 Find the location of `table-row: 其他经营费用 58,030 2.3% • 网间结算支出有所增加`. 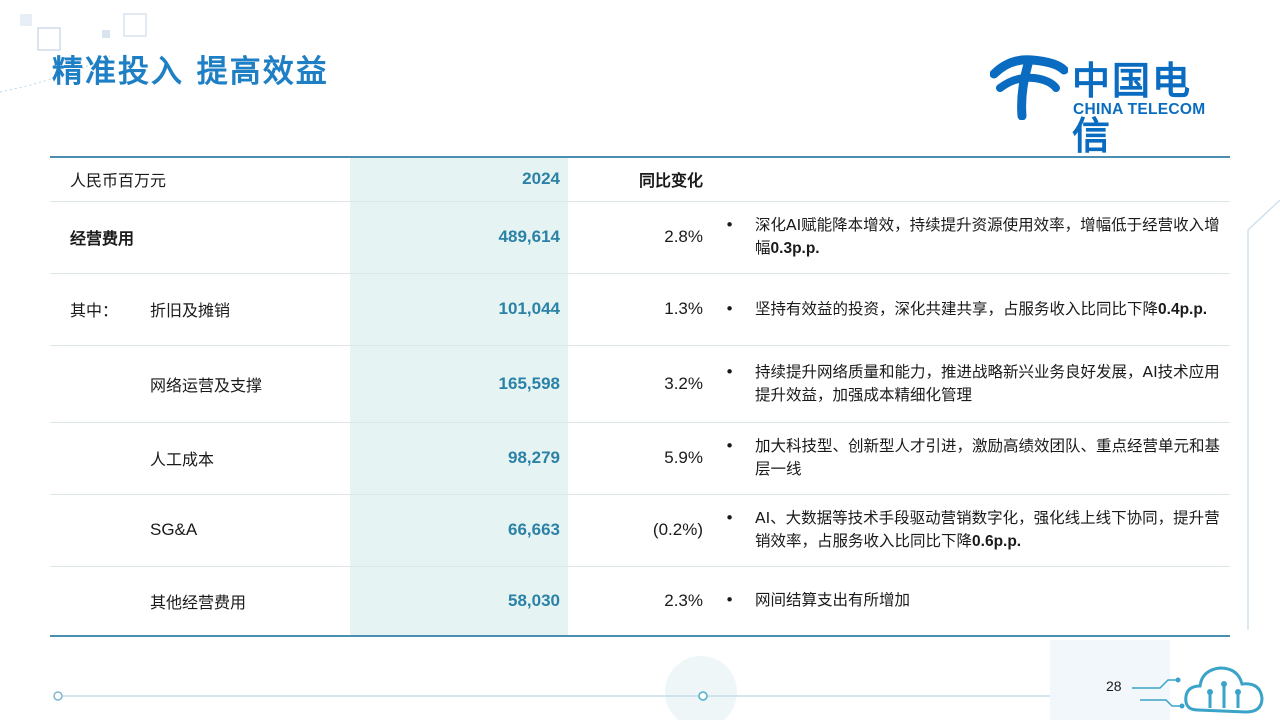

table-row: 其他经营费用 58,030 2.3% • 网间结算支出有所增加 is located at coordinates (640, 601).